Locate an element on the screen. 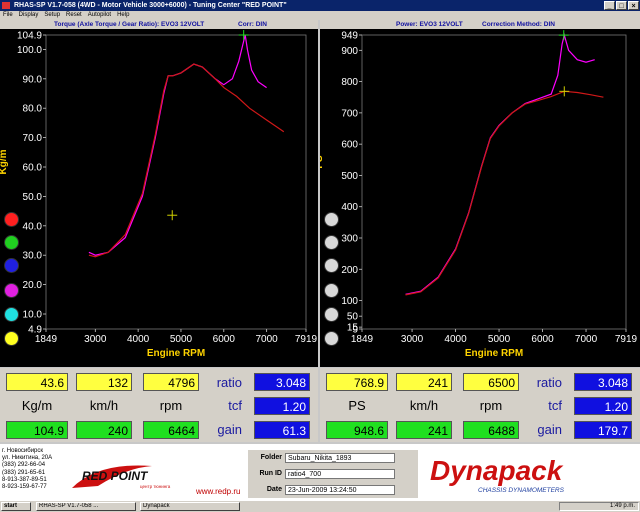  rpm-peak-value: 6488 is located at coordinates (491, 430).